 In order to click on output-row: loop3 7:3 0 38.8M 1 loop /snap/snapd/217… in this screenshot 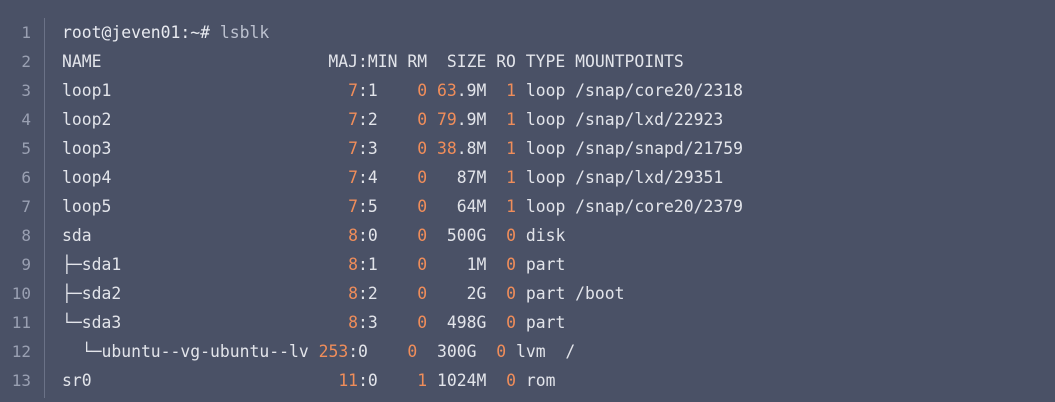, I will do `click(402, 148)`.